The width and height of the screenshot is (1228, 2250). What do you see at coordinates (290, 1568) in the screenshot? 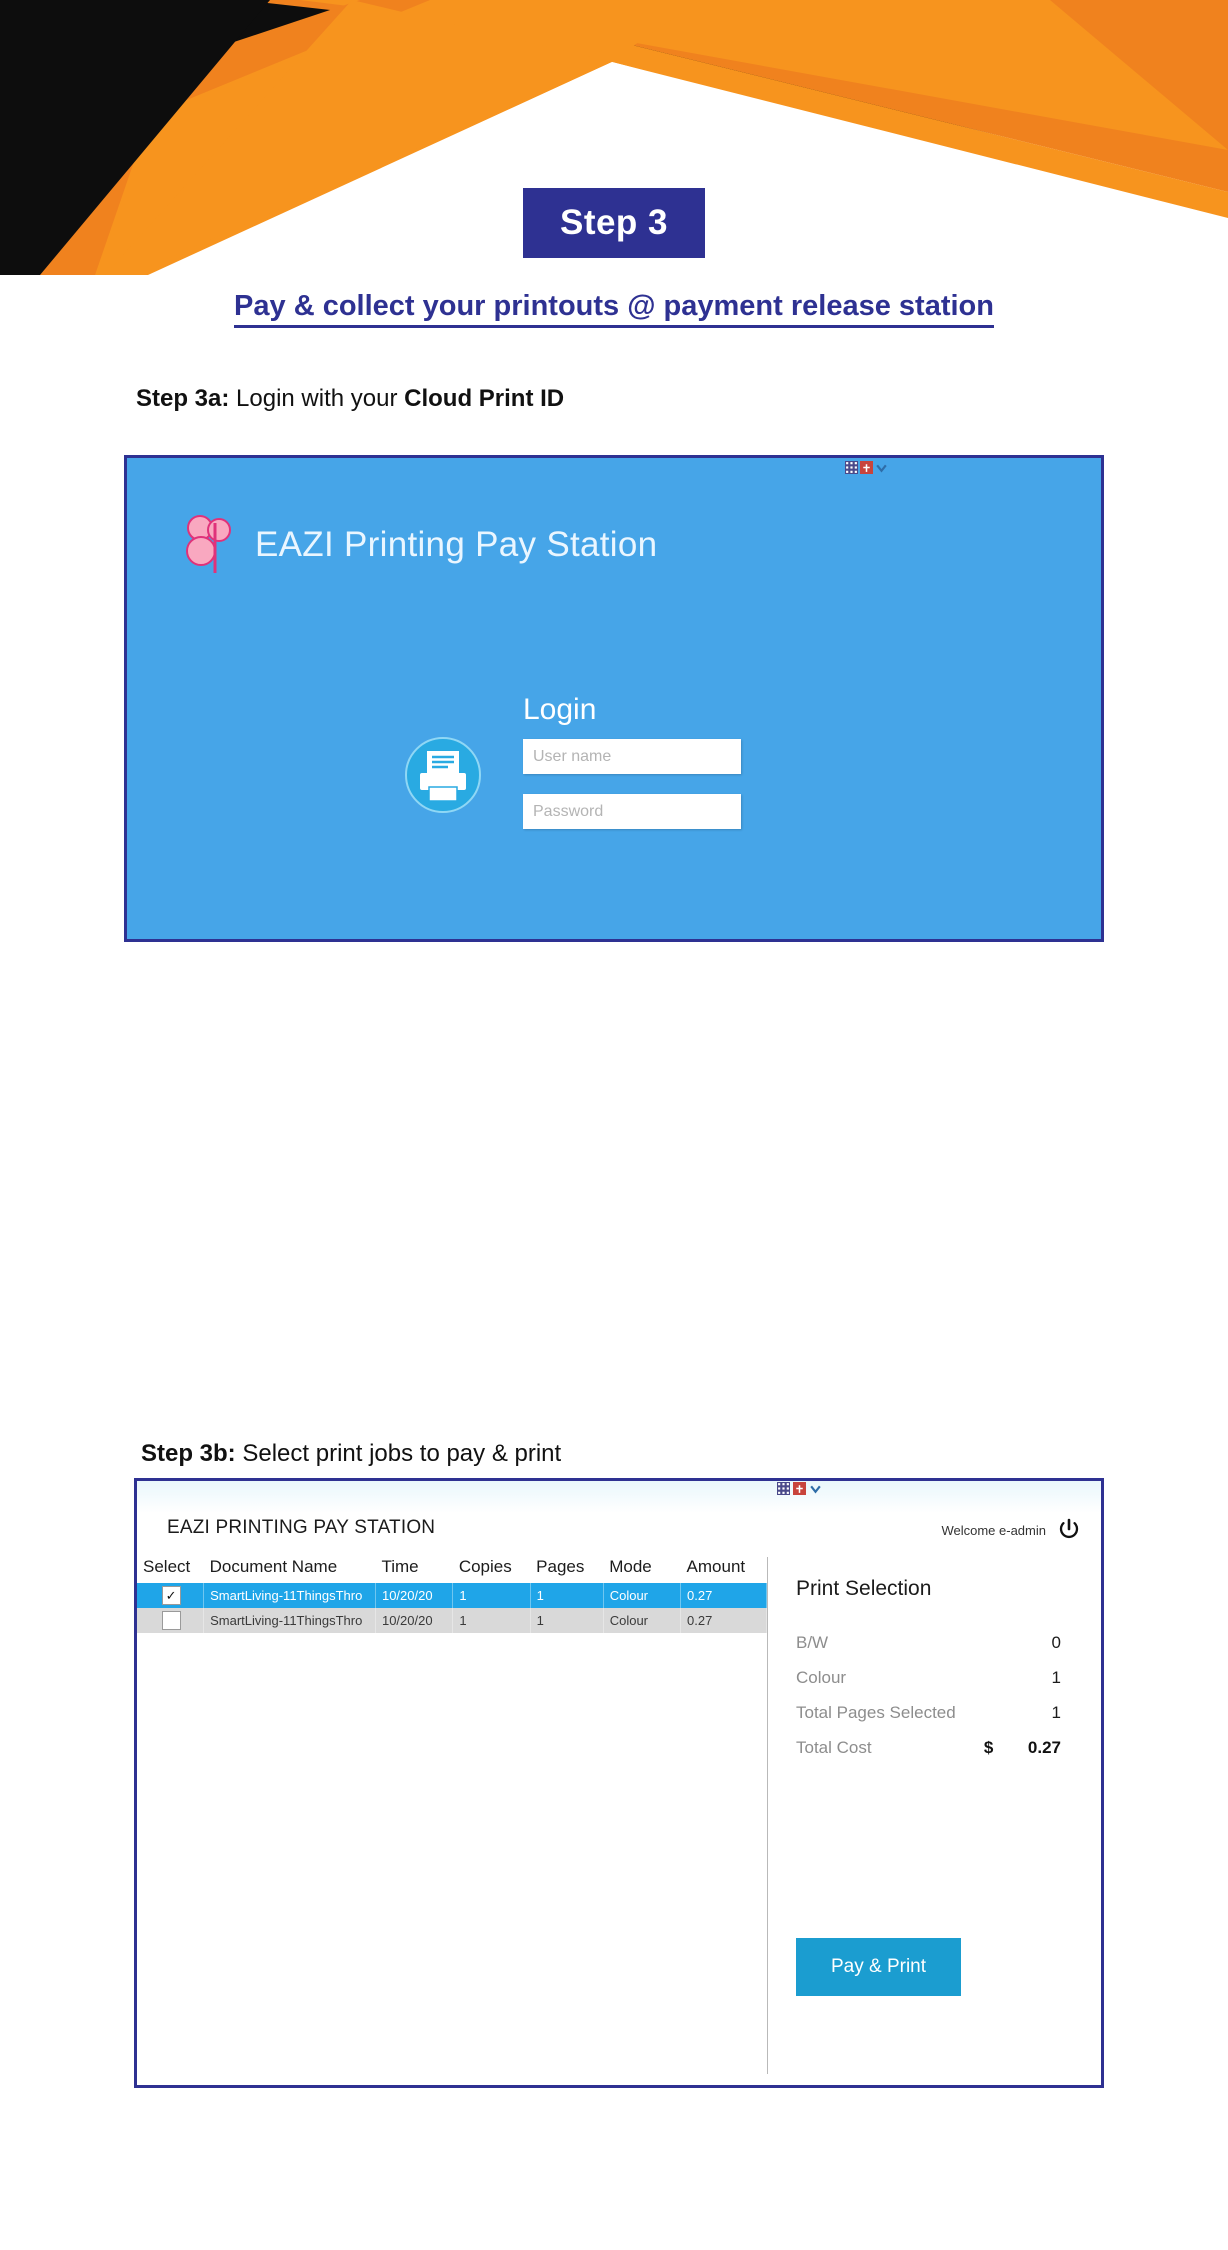
I see `column-header-document-name: Document Name` at bounding box center [290, 1568].